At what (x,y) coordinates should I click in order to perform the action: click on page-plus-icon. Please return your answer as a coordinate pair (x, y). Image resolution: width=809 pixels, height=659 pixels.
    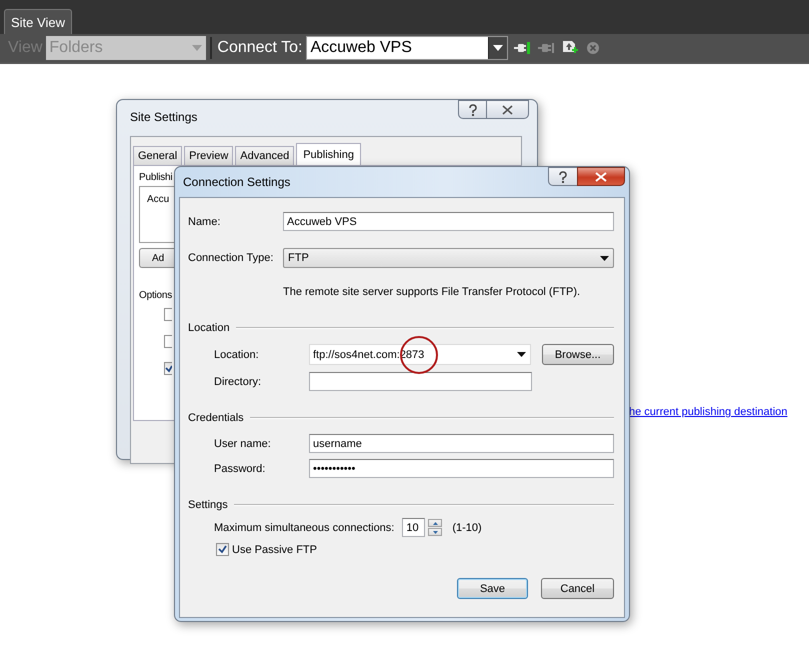
    Looking at the image, I should click on (570, 48).